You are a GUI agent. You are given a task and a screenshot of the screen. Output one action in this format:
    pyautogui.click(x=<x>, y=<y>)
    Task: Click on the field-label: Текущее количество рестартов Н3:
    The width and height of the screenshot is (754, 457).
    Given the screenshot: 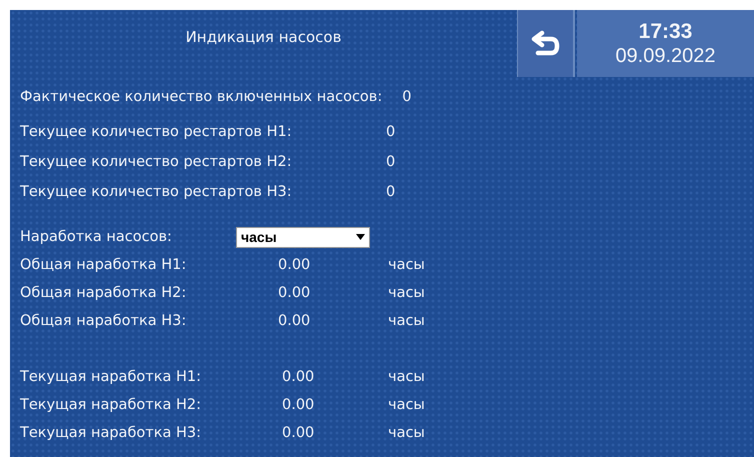 What is the action you would take?
    pyautogui.click(x=156, y=192)
    